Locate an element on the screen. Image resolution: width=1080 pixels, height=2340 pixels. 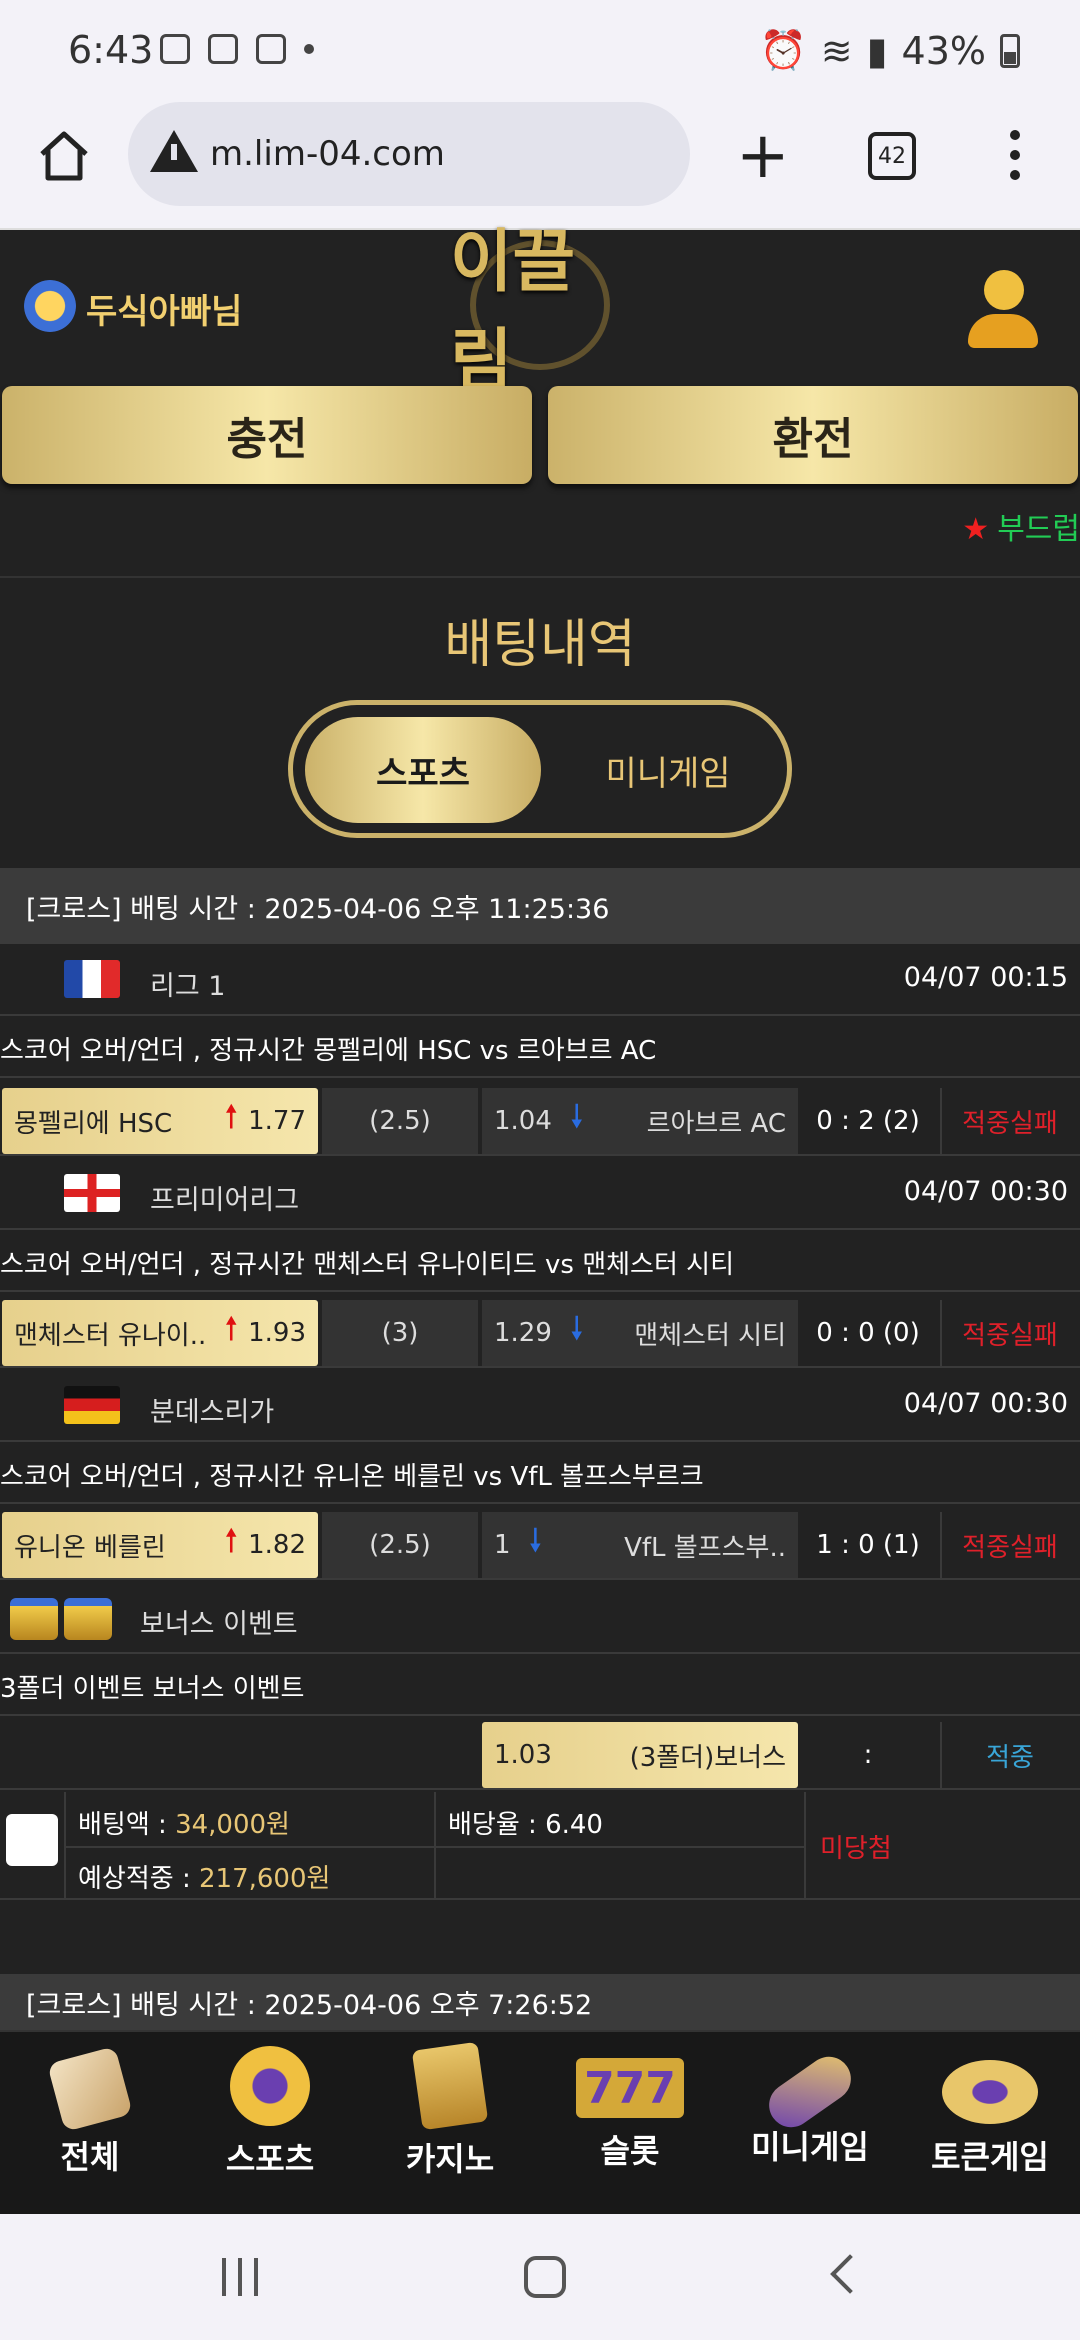
roulette-icon is located at coordinates (990, 2092).